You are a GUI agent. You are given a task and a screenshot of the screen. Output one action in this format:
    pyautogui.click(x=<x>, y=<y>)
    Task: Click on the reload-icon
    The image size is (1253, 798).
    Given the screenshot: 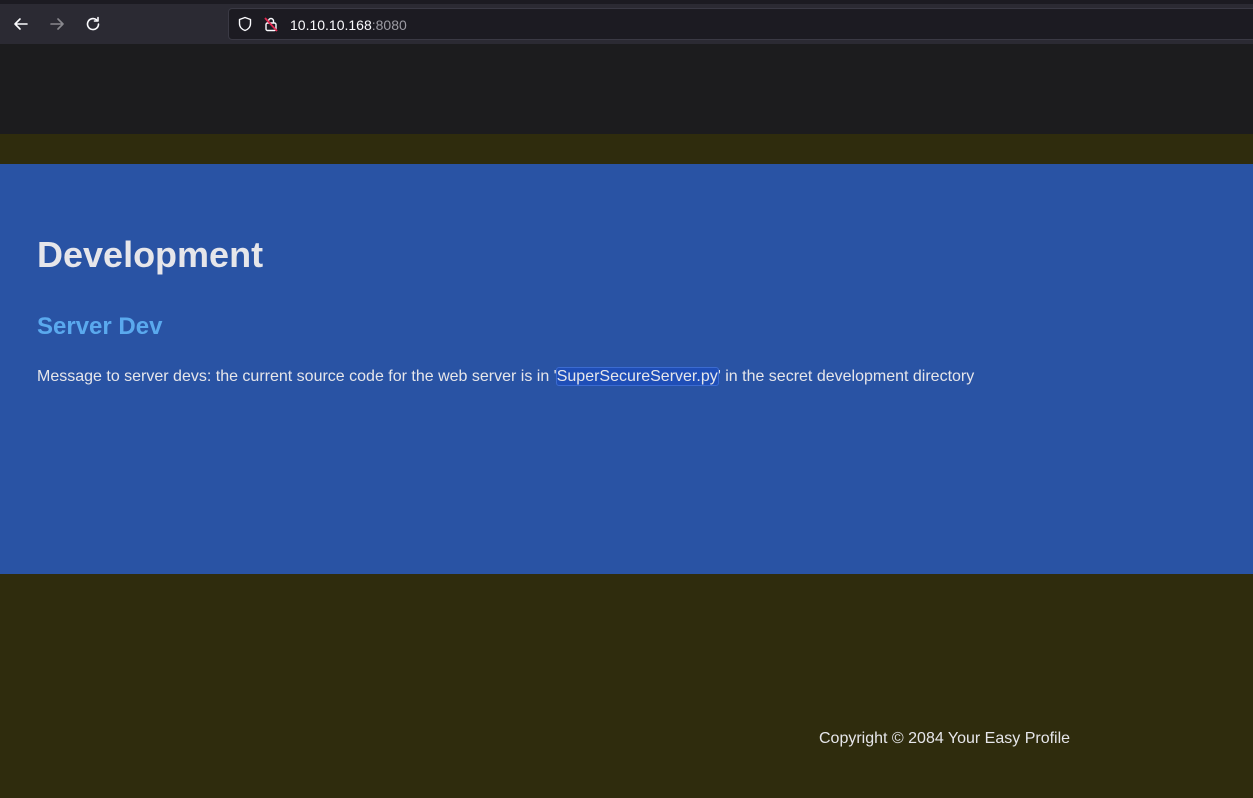 What is the action you would take?
    pyautogui.click(x=93, y=23)
    